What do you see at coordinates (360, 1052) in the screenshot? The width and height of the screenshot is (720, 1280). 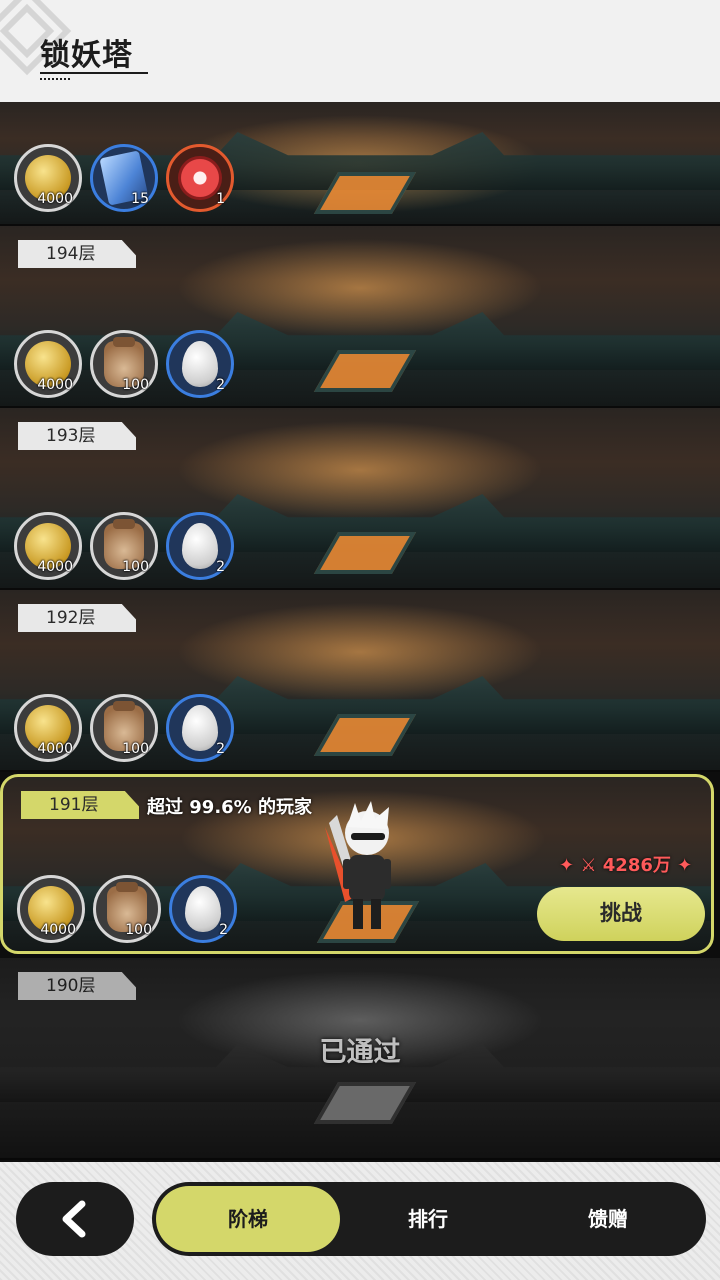 I see `passed-status: 已通过` at bounding box center [360, 1052].